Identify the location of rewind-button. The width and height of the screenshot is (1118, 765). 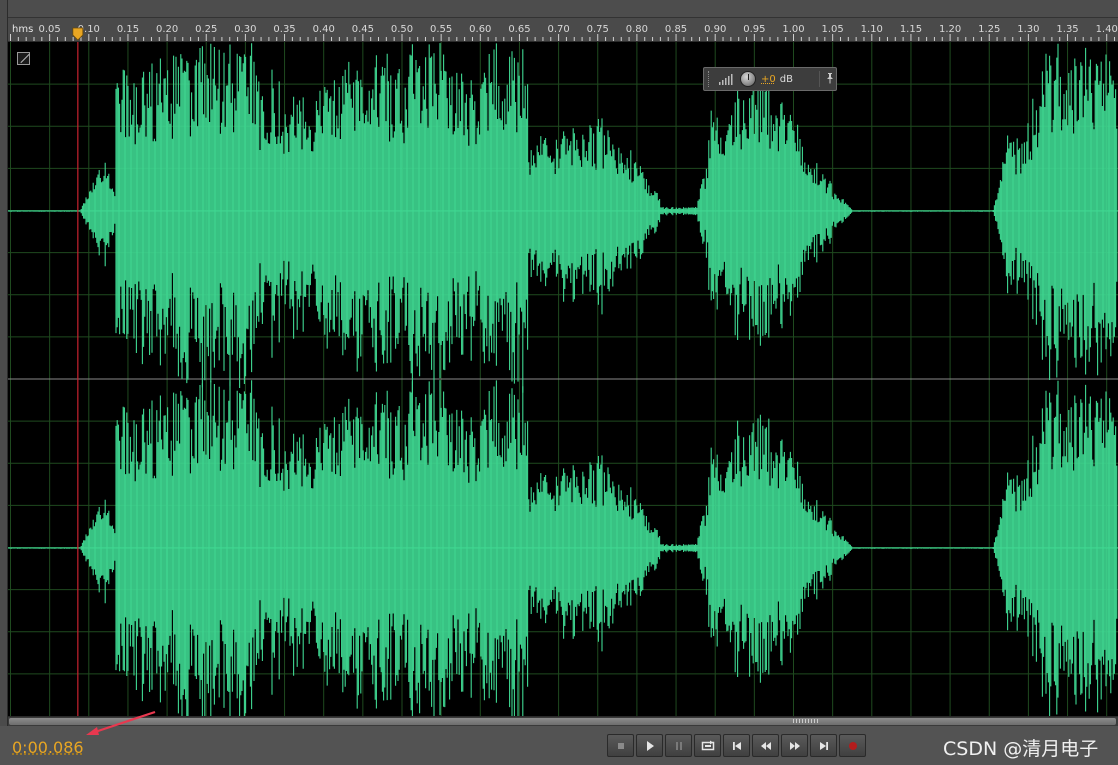
(765, 745).